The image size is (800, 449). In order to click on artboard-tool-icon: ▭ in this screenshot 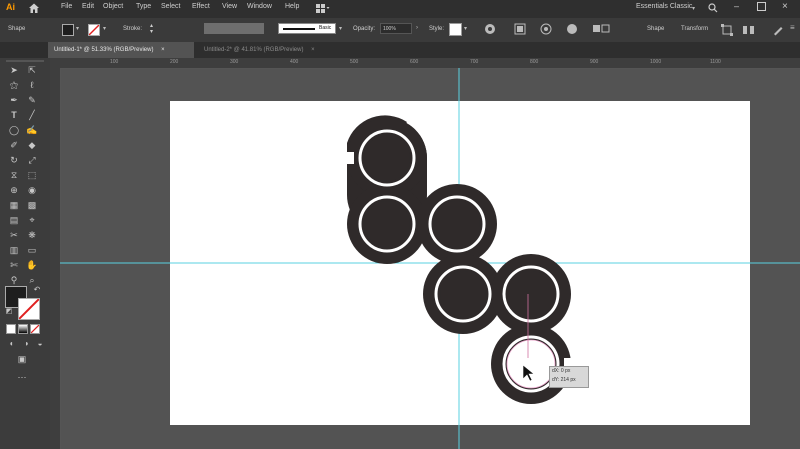, I will do `click(32, 250)`.